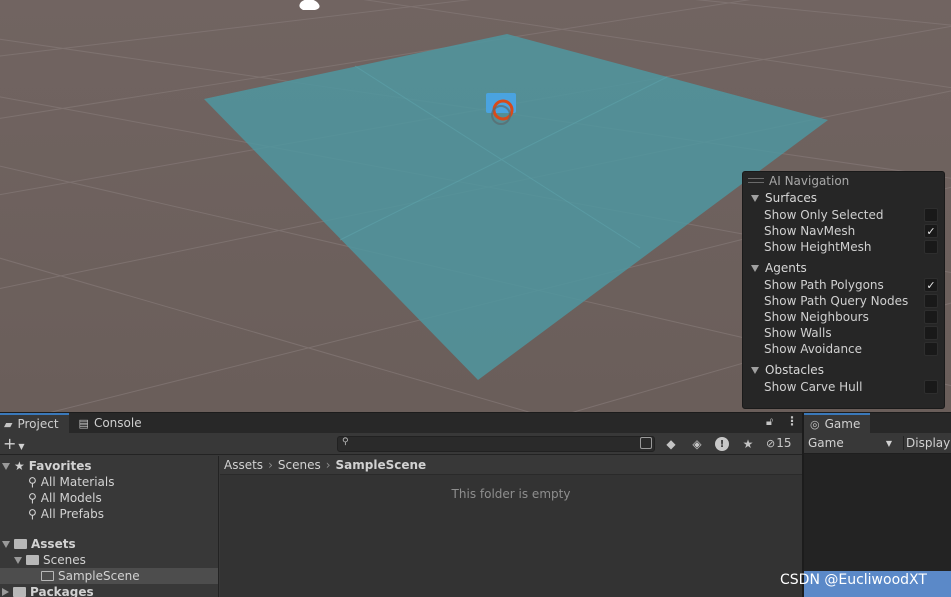 The width and height of the screenshot is (951, 597). Describe the element at coordinates (8, 424) in the screenshot. I see `folder-icon: ▰` at that location.